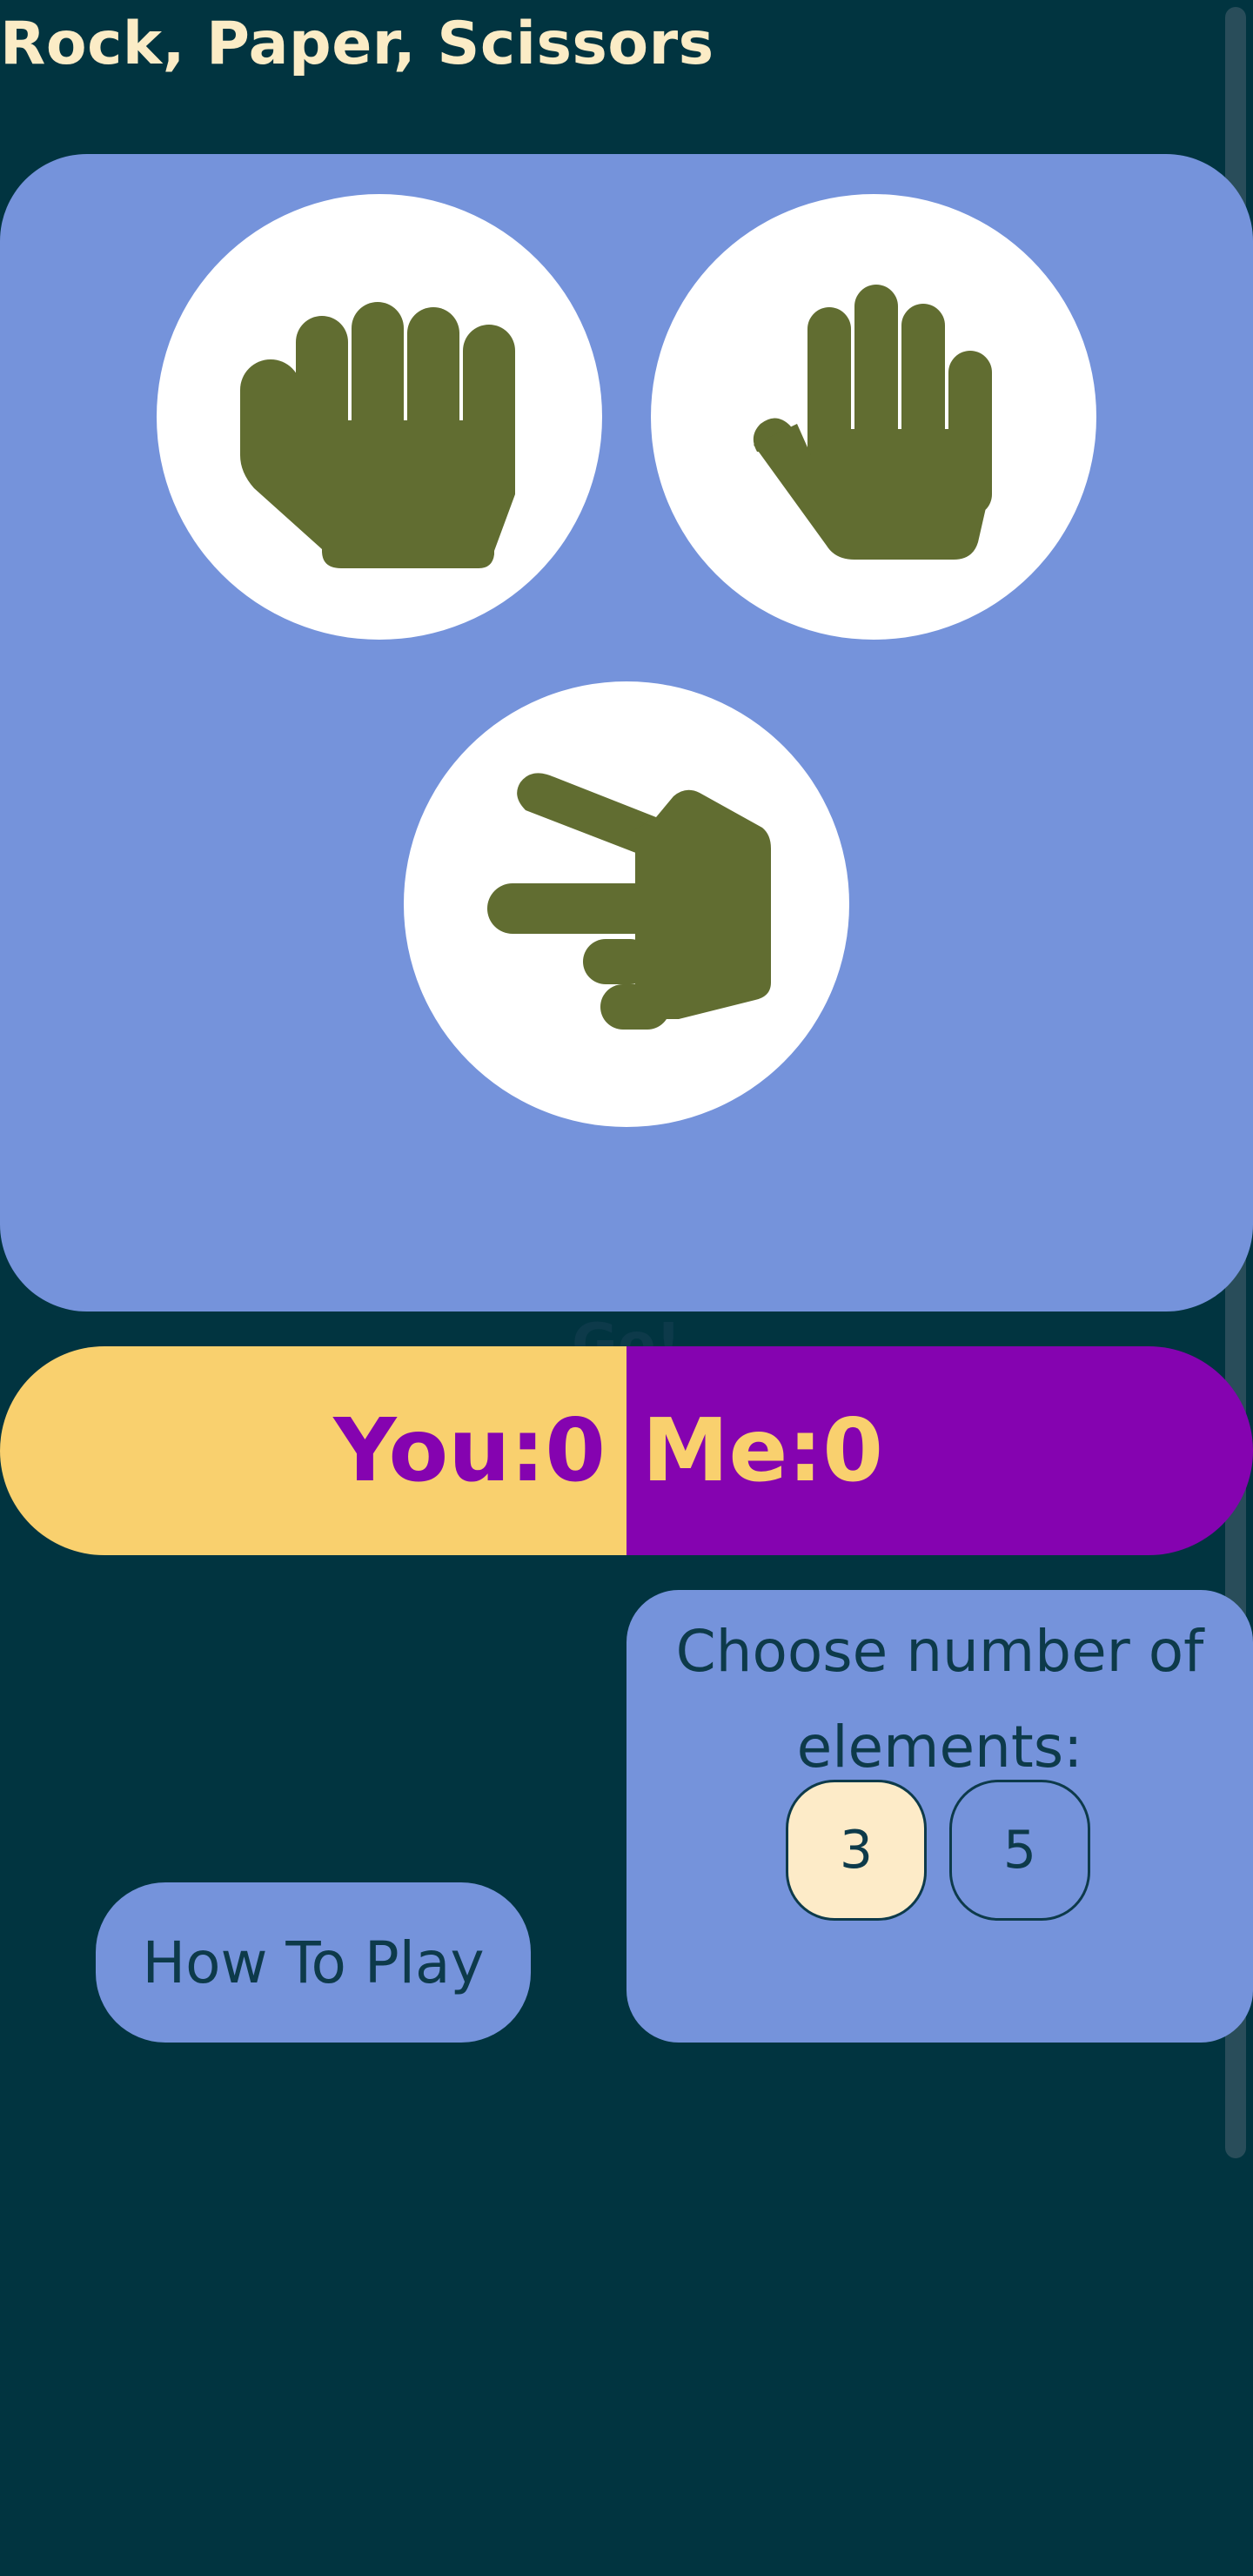  I want to click on scissors-hand-icon, so click(629, 901).